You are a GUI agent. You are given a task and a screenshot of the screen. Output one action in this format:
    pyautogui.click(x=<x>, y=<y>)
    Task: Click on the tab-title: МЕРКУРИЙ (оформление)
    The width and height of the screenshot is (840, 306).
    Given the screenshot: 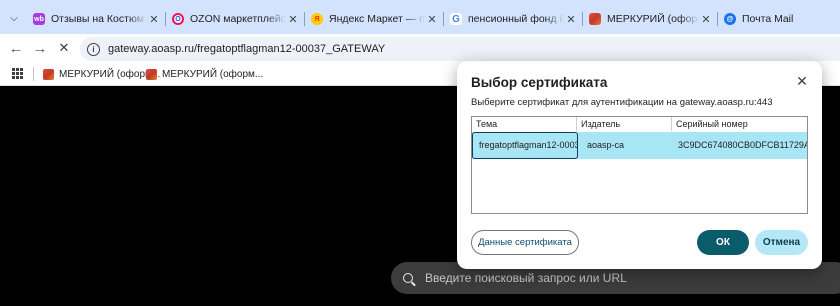 What is the action you would take?
    pyautogui.click(x=653, y=19)
    